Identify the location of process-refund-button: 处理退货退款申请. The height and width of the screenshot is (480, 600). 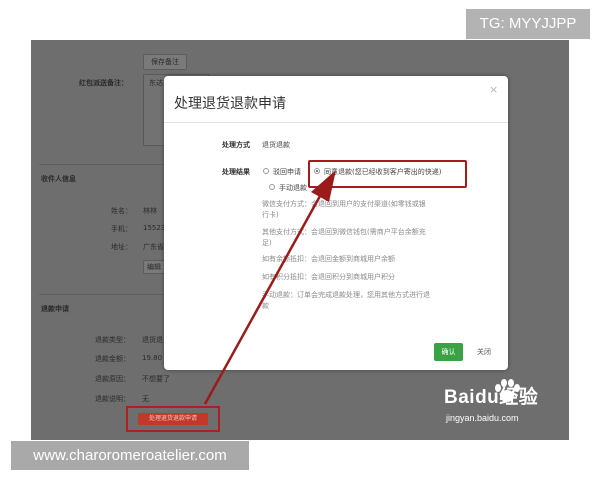
(173, 419).